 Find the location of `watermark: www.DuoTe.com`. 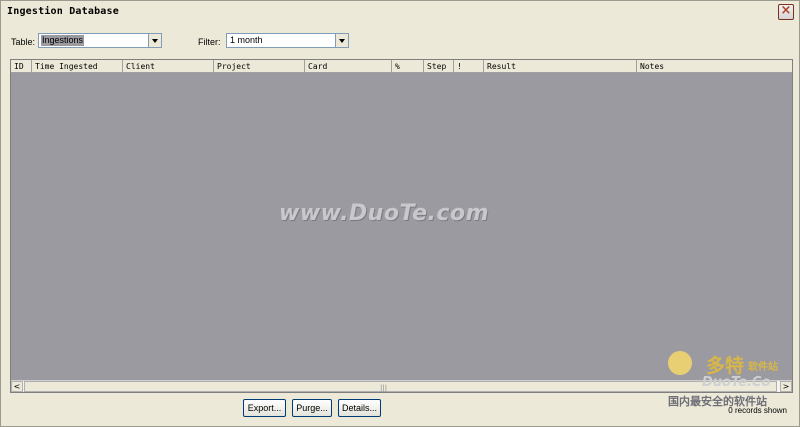

watermark: www.DuoTe.com is located at coordinates (384, 213).